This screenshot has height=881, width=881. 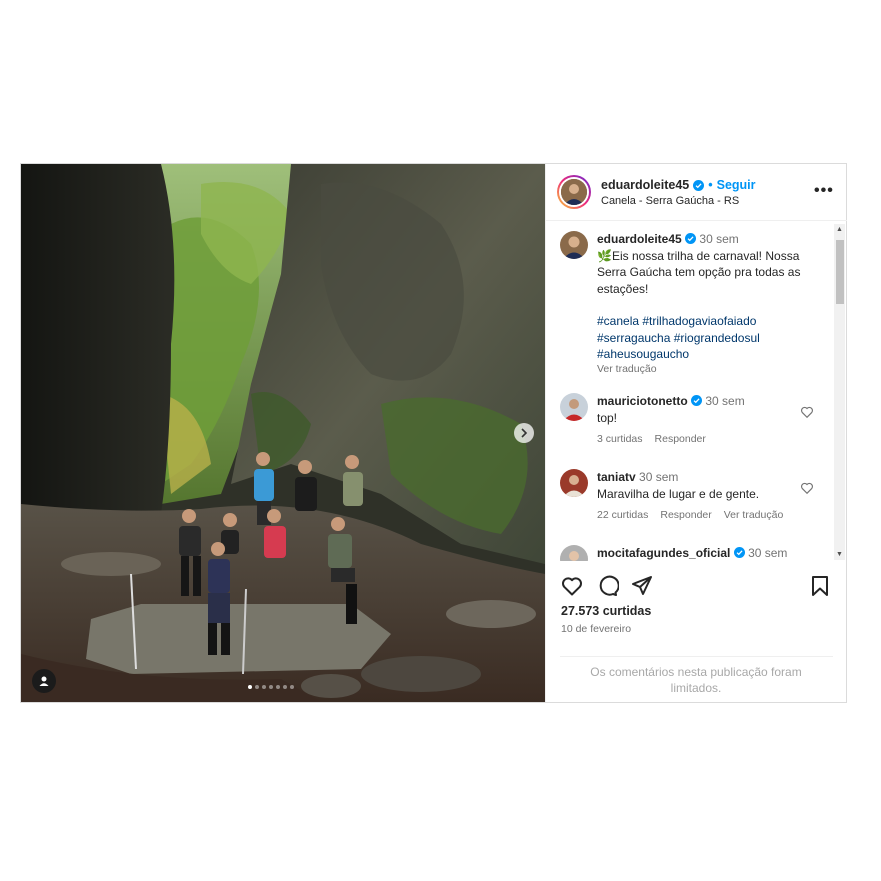 What do you see at coordinates (607, 417) in the screenshot?
I see `comment-text: top!` at bounding box center [607, 417].